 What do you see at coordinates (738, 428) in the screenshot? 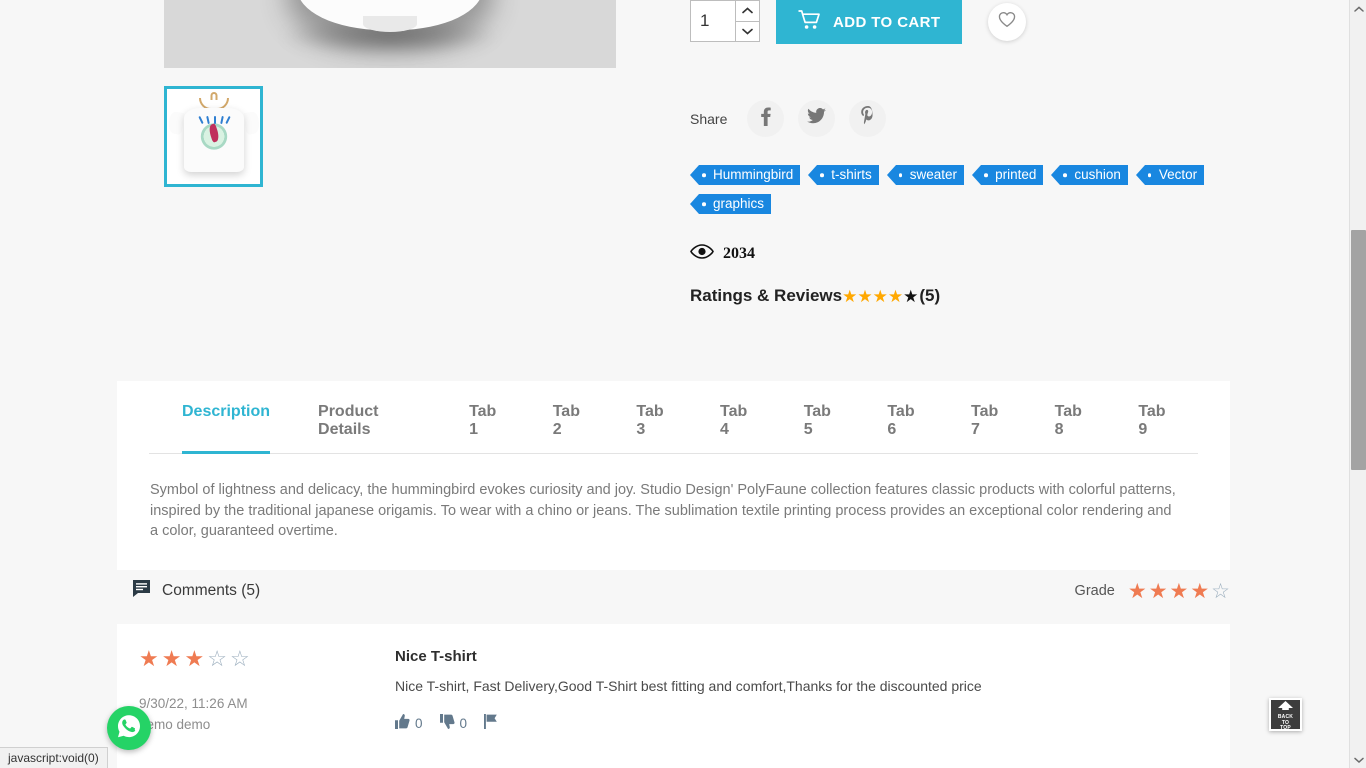
I see `tab-4: Tab 4` at bounding box center [738, 428].